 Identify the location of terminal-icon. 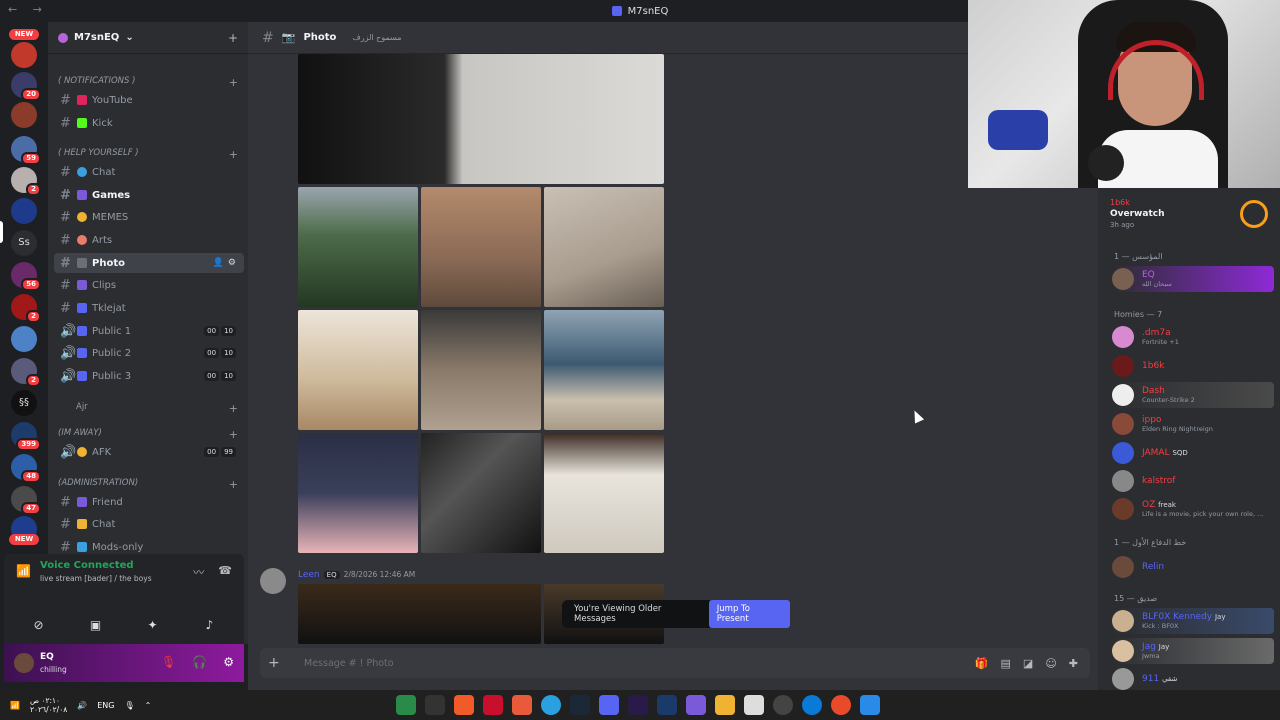
(435, 705).